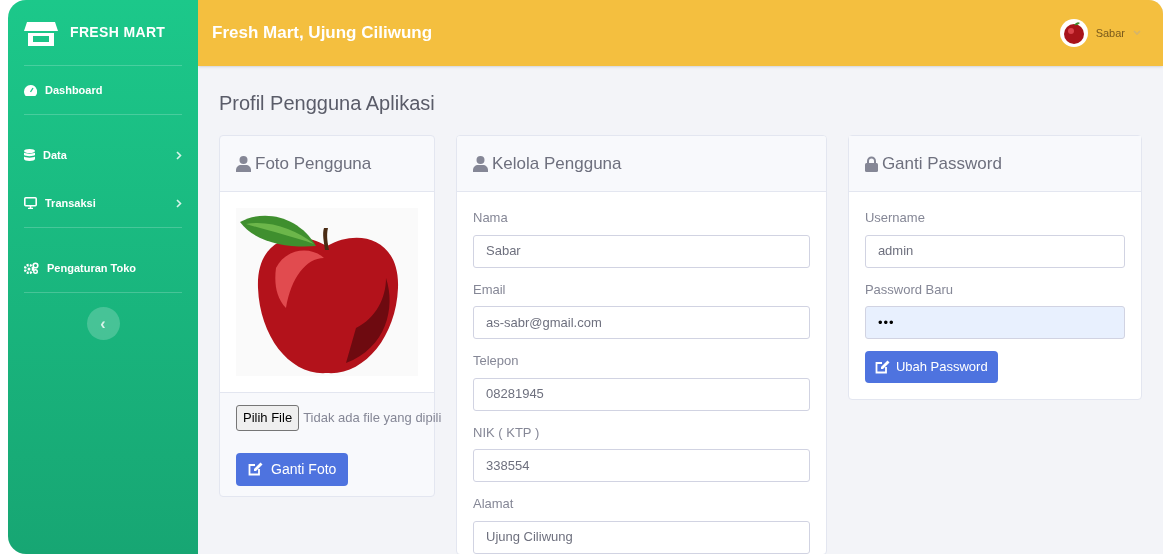  Describe the element at coordinates (641, 465) in the screenshot. I see `input-field: 338554` at that location.